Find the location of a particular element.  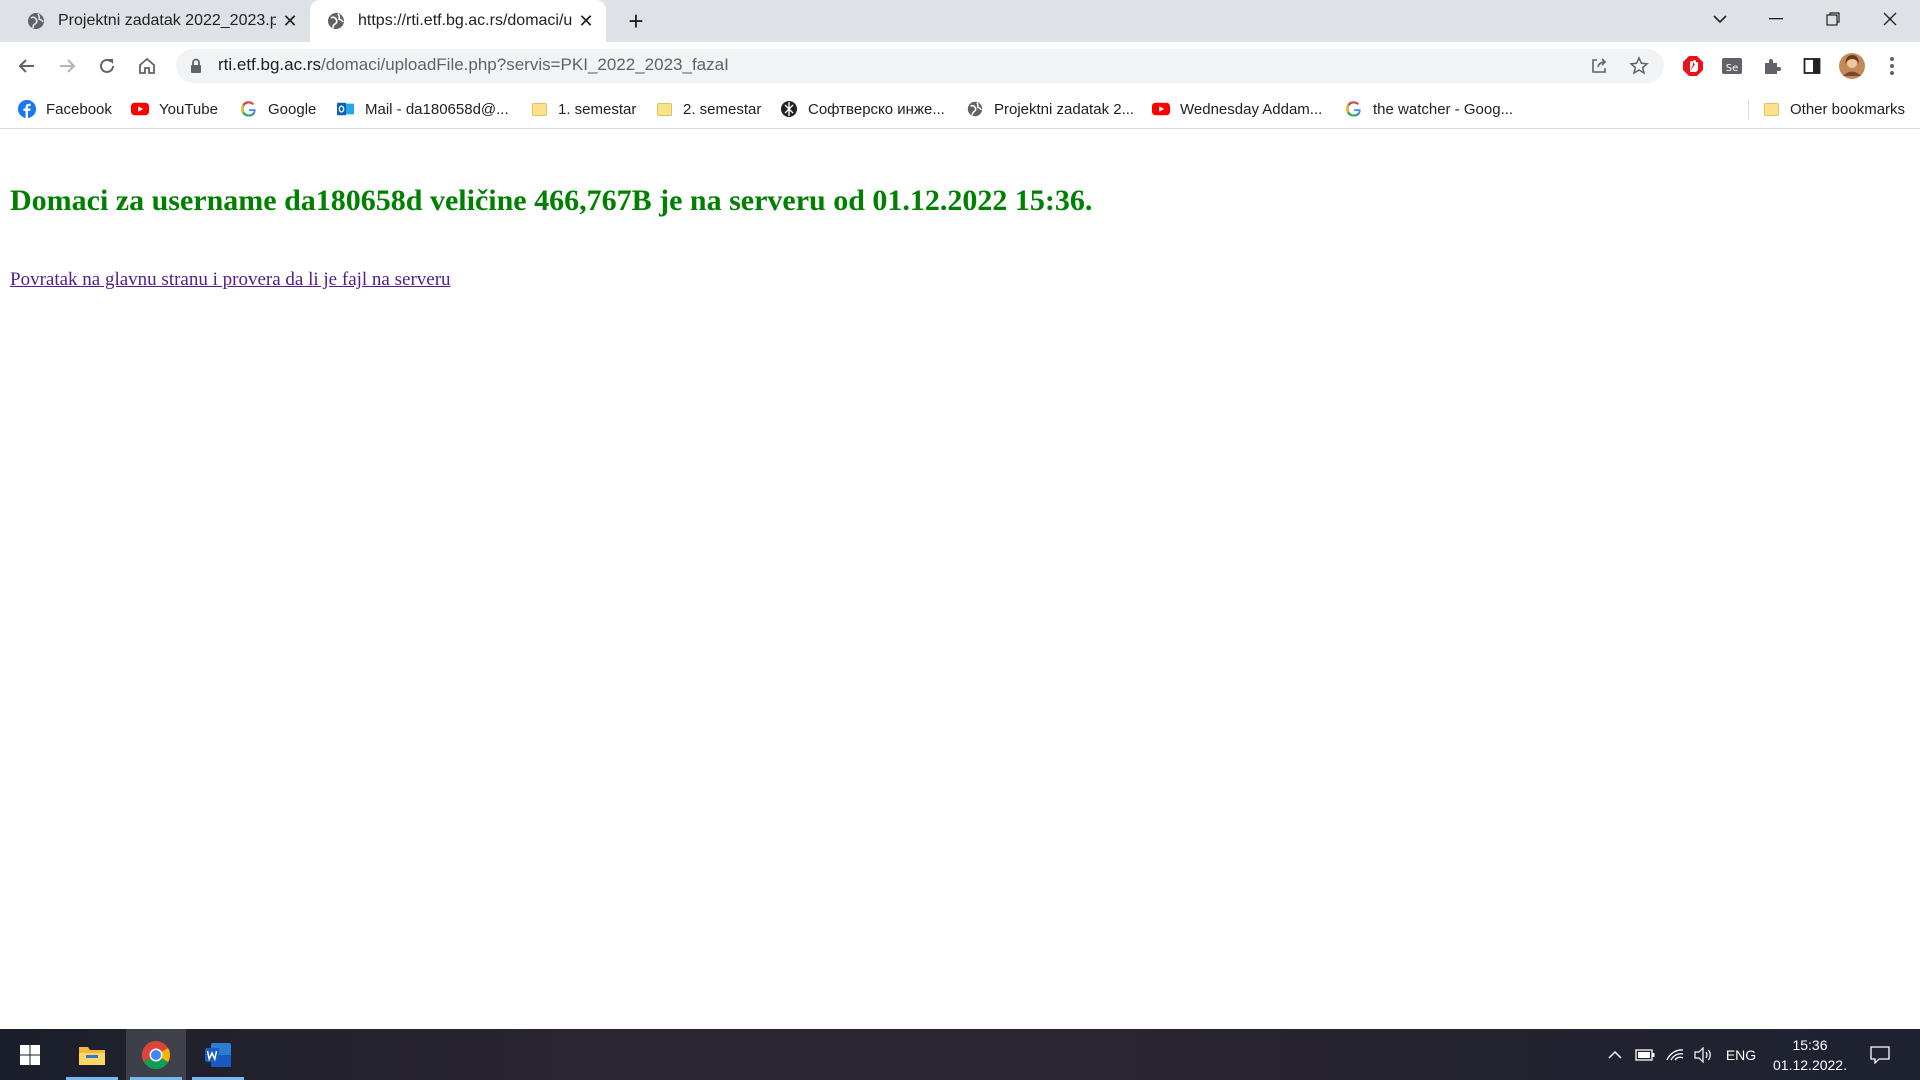

home-icon is located at coordinates (147, 66).